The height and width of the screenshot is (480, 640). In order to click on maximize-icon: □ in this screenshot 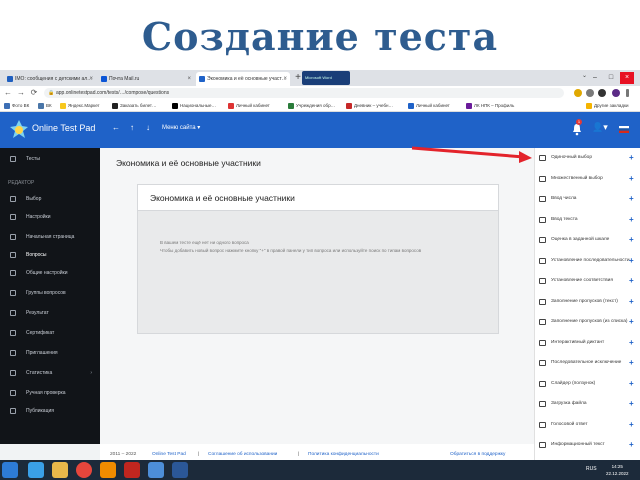, I will do `click(611, 78)`.